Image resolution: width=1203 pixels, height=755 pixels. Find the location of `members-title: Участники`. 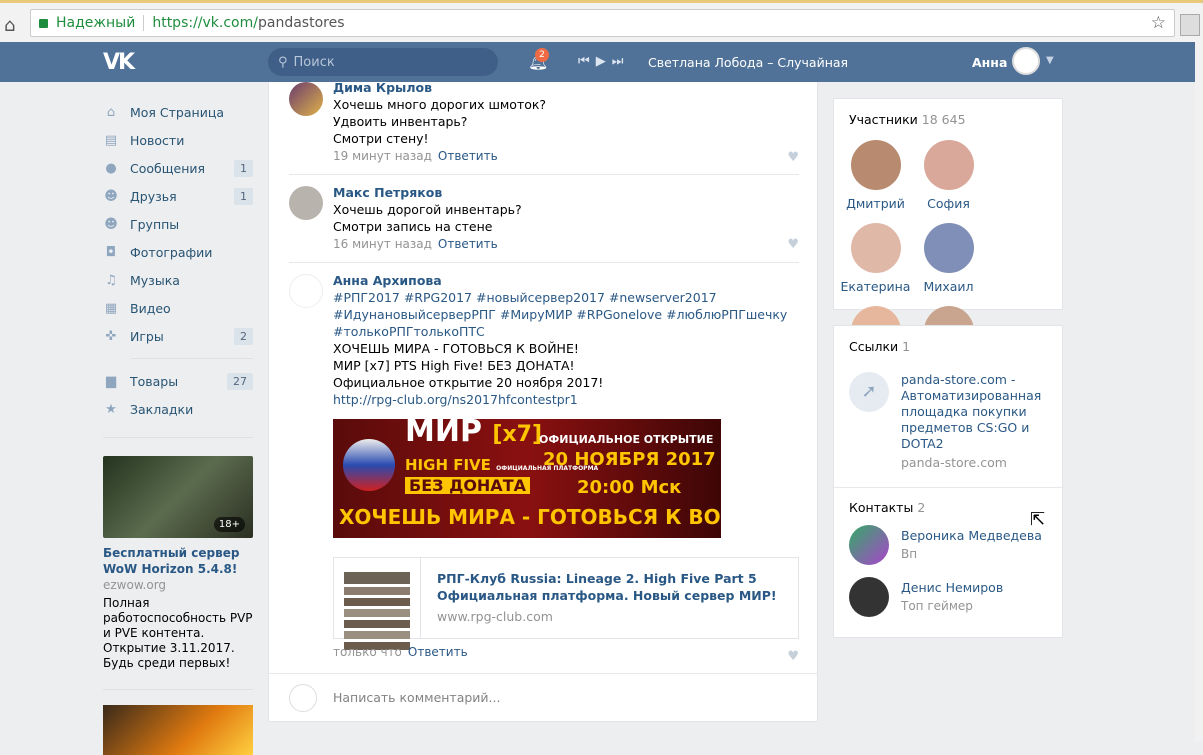

members-title: Участники is located at coordinates (883, 119).